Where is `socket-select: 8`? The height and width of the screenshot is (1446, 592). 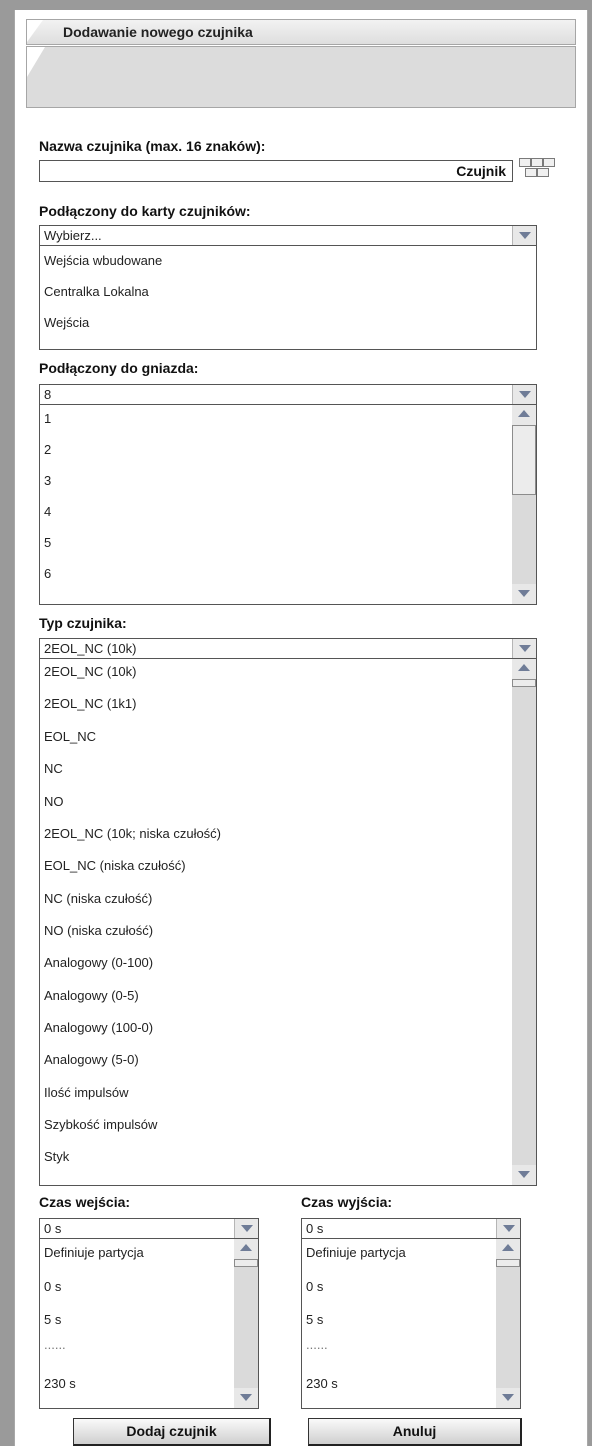 socket-select: 8 is located at coordinates (288, 394).